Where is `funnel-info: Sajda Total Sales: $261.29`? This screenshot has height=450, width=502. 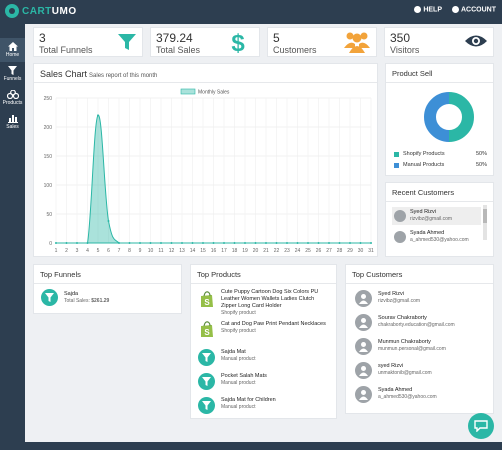 funnel-info: Sajda Total Sales: $261.29 is located at coordinates (86, 298).